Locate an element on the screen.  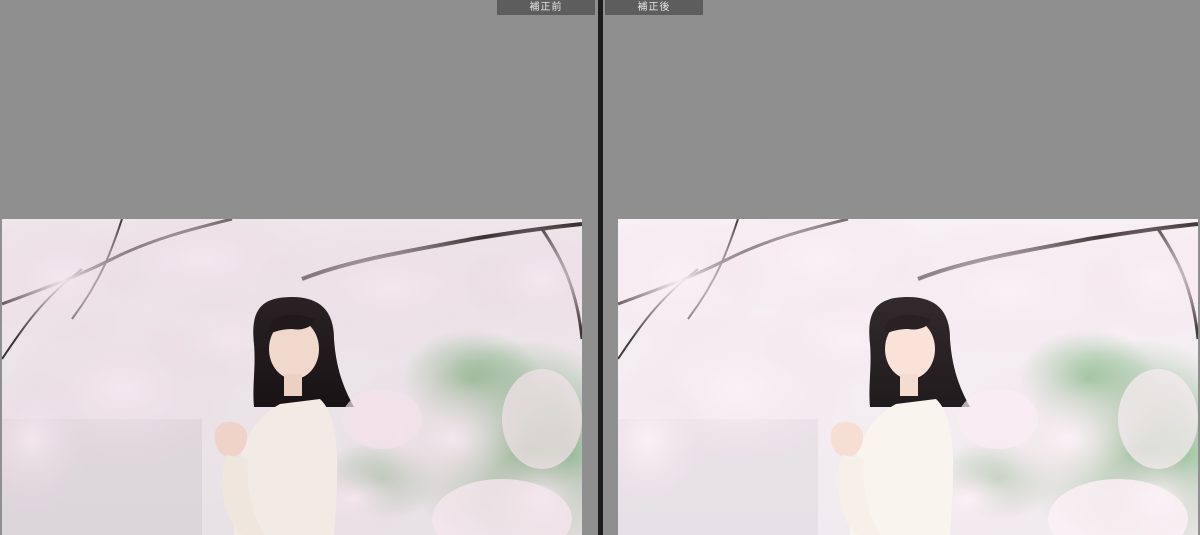
after-label: 補正後 is located at coordinates (654, 7).